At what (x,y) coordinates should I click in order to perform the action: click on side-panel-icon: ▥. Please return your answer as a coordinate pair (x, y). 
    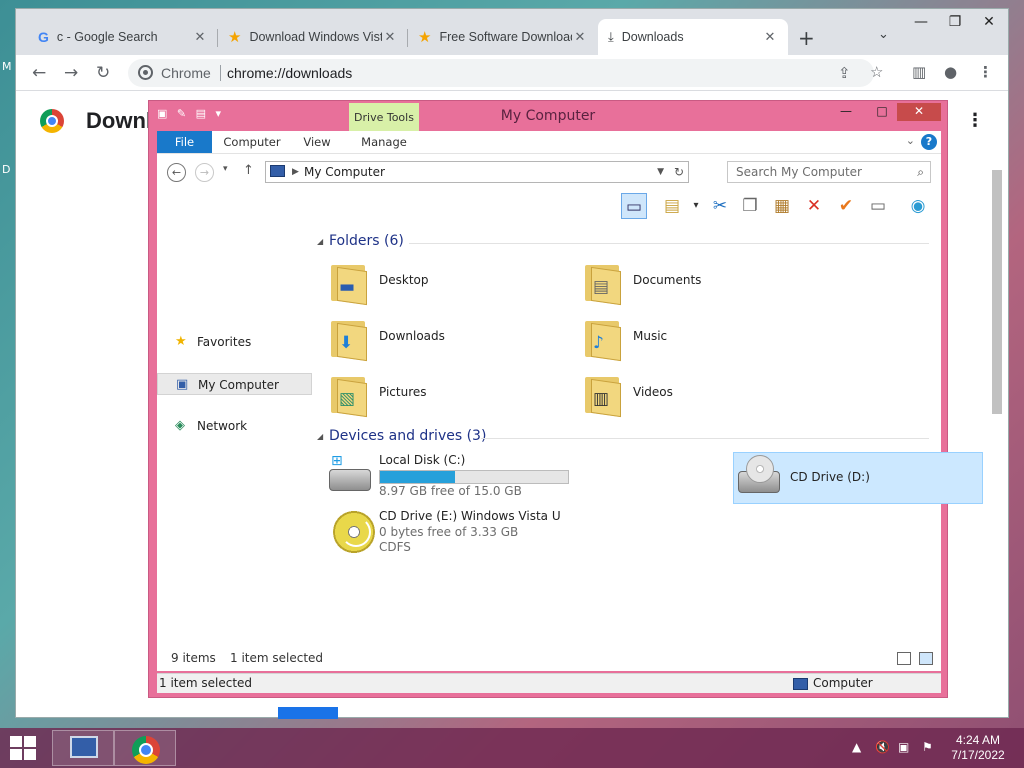
    Looking at the image, I should click on (919, 72).